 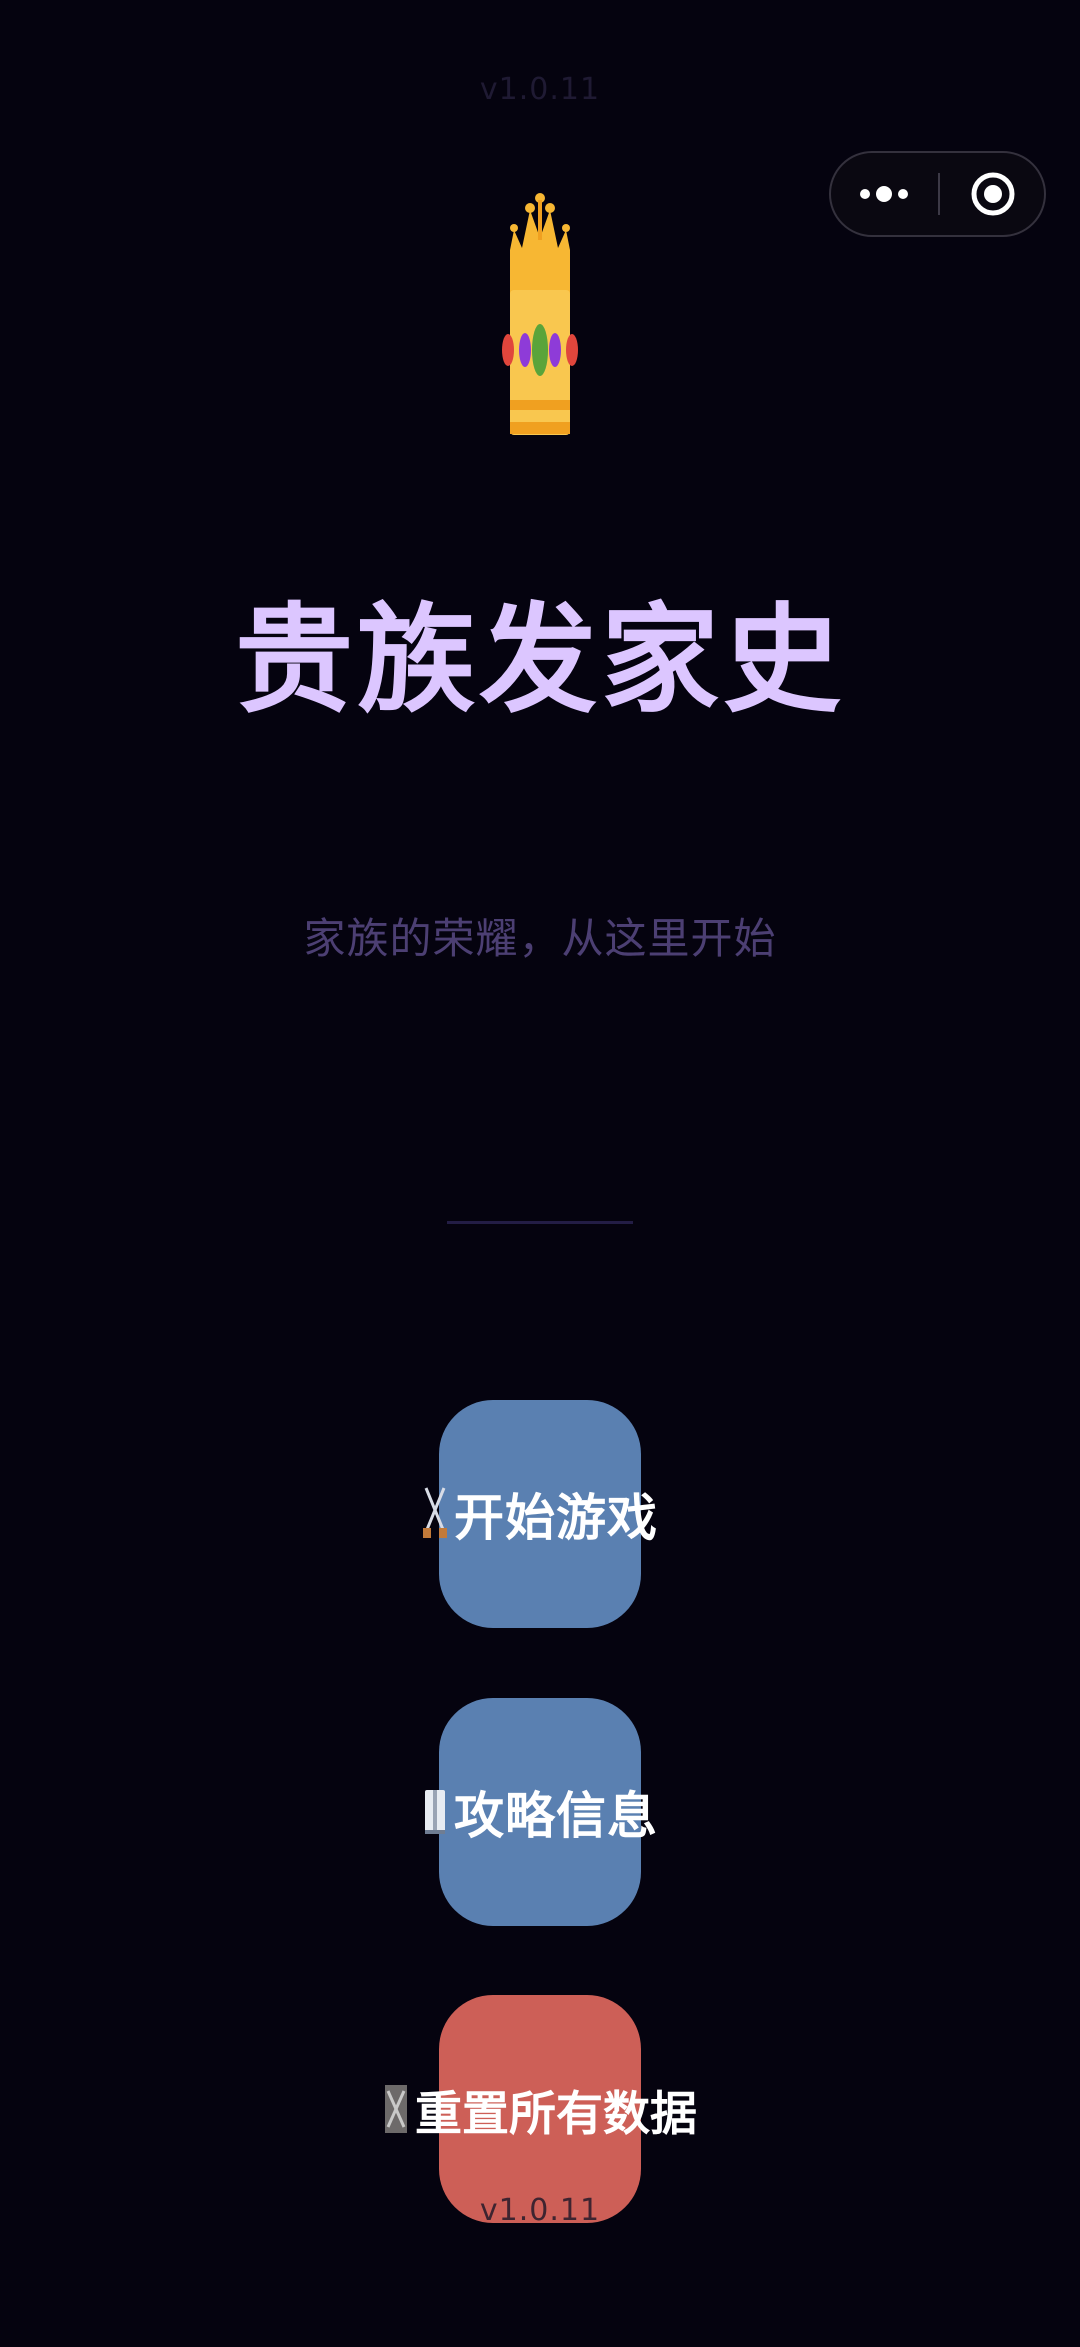 What do you see at coordinates (556, 1816) in the screenshot?
I see `guide-info-label: 攻略信息` at bounding box center [556, 1816].